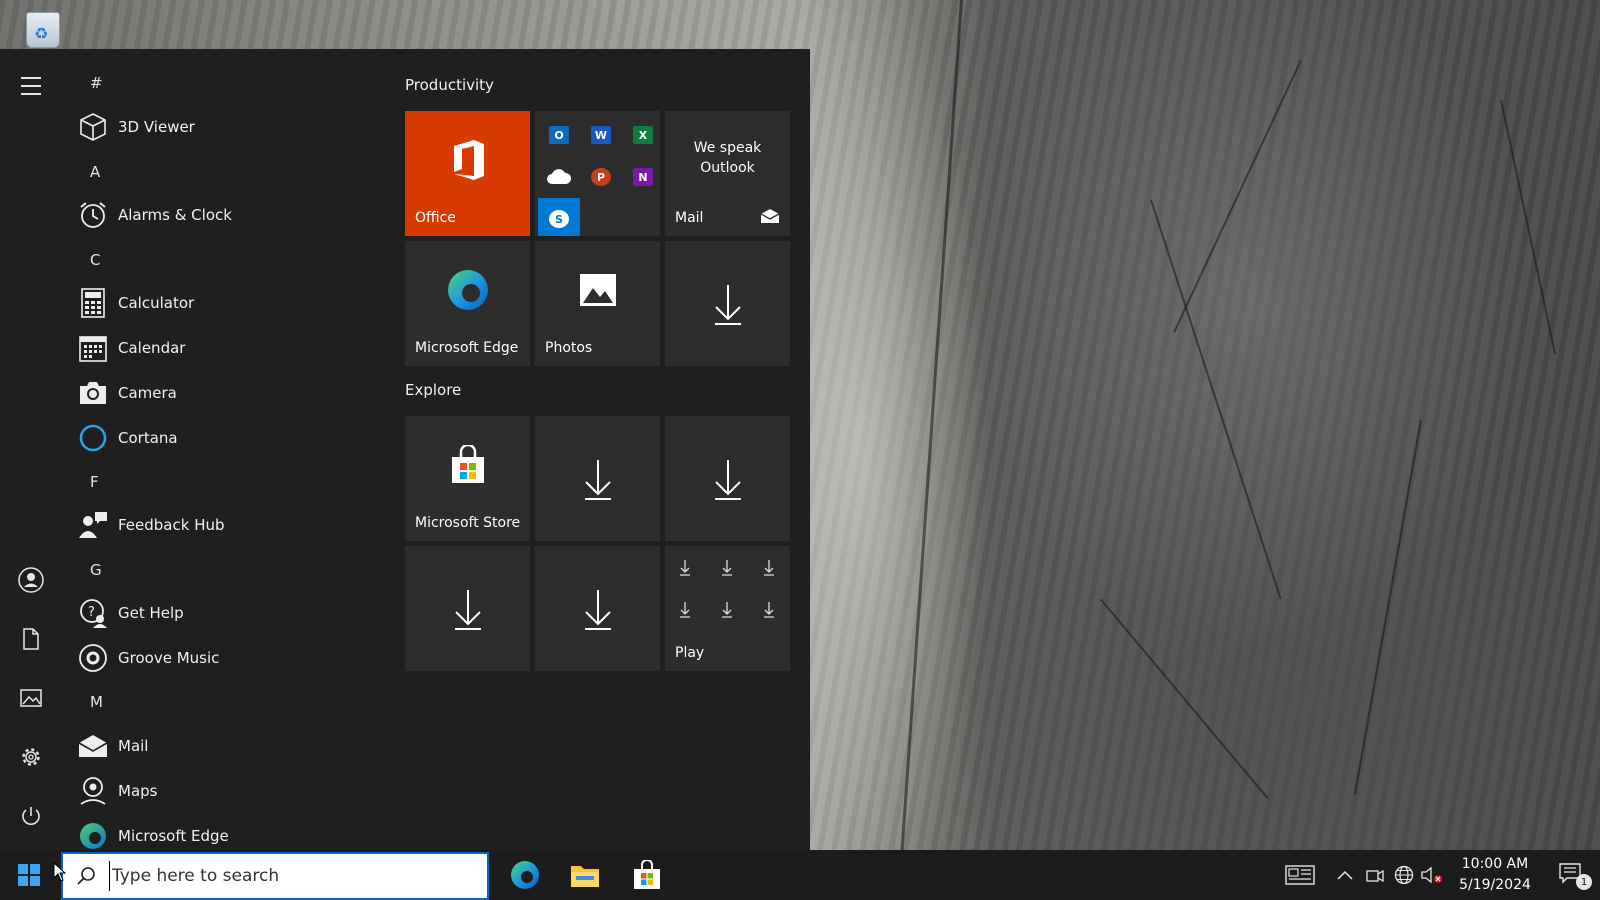 The height and width of the screenshot is (900, 1600). I want to click on search-box, so click(275, 876).